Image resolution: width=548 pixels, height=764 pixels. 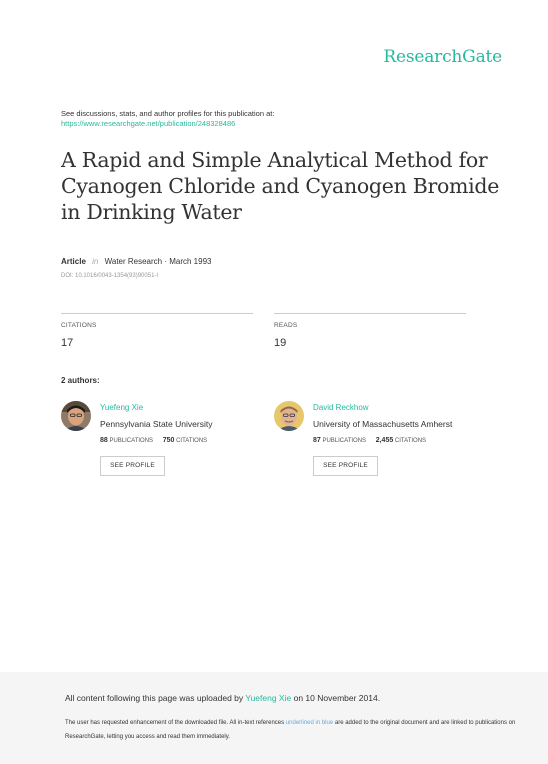 What do you see at coordinates (73, 261) in the screenshot?
I see `publication-type: Article` at bounding box center [73, 261].